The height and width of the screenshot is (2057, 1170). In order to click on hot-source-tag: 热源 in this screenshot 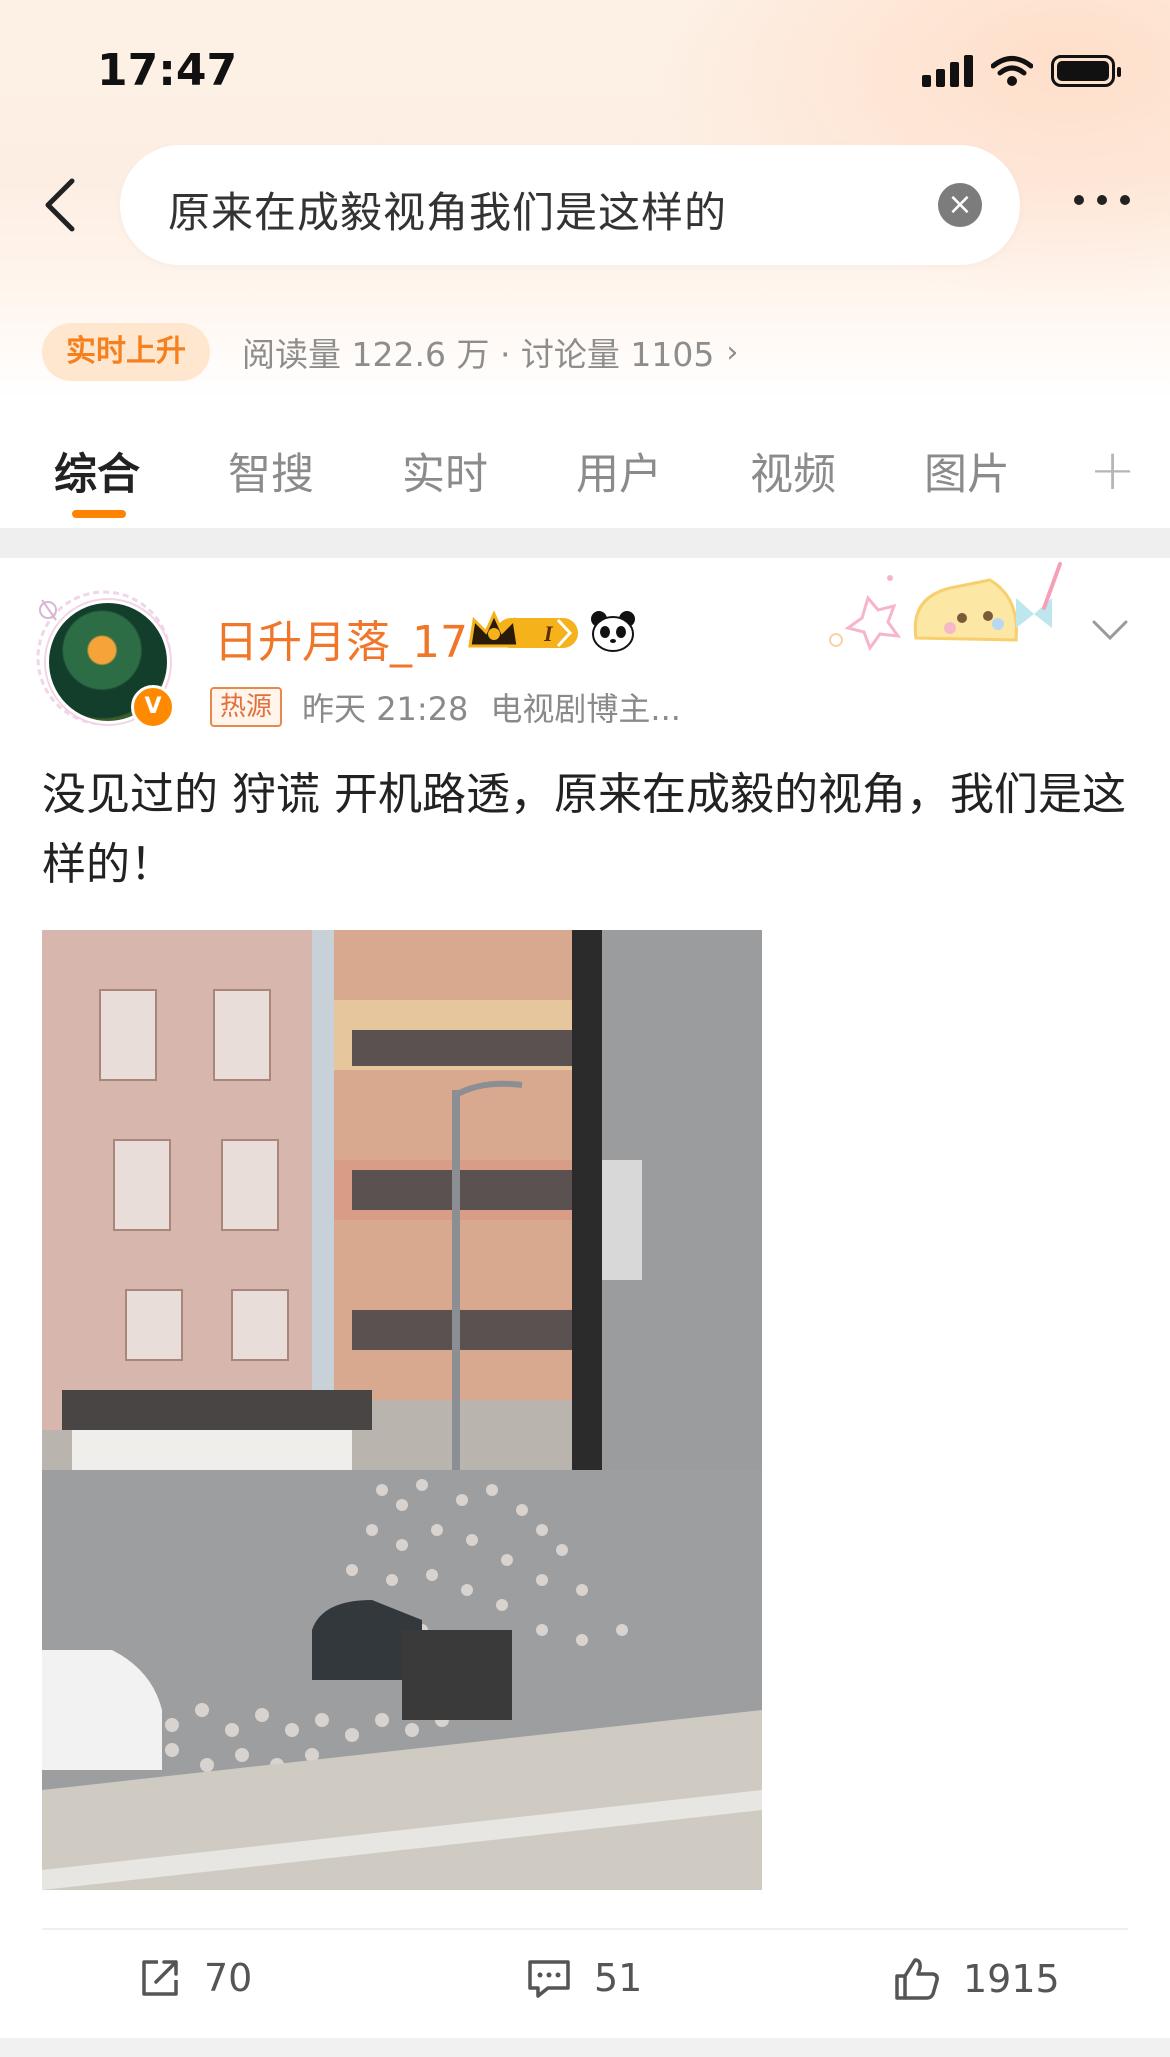, I will do `click(246, 707)`.